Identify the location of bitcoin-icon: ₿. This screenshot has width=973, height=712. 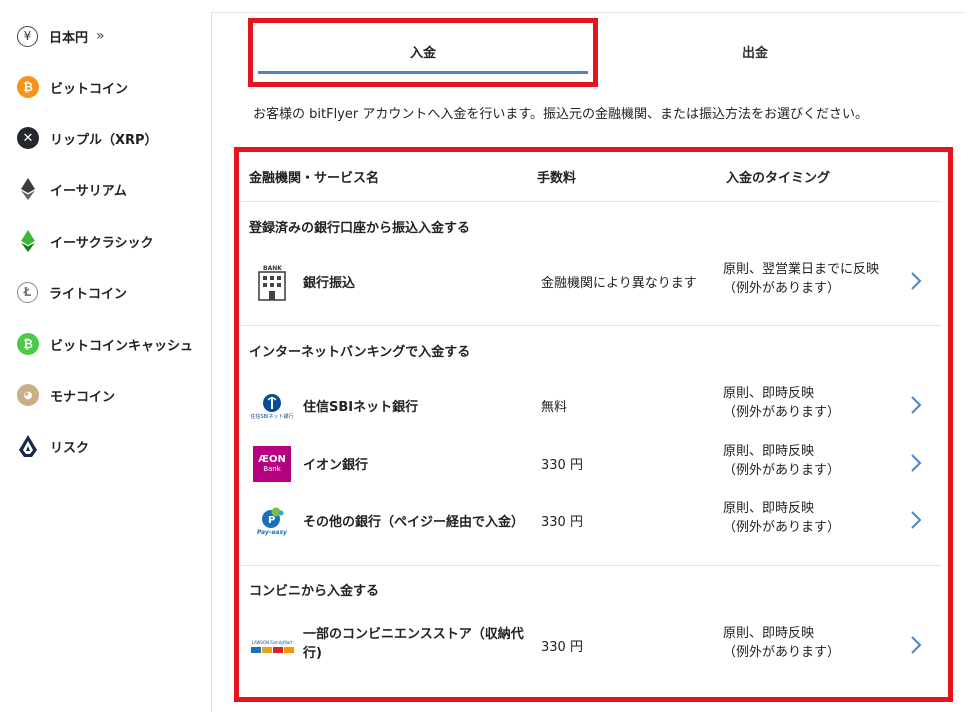
(28, 87).